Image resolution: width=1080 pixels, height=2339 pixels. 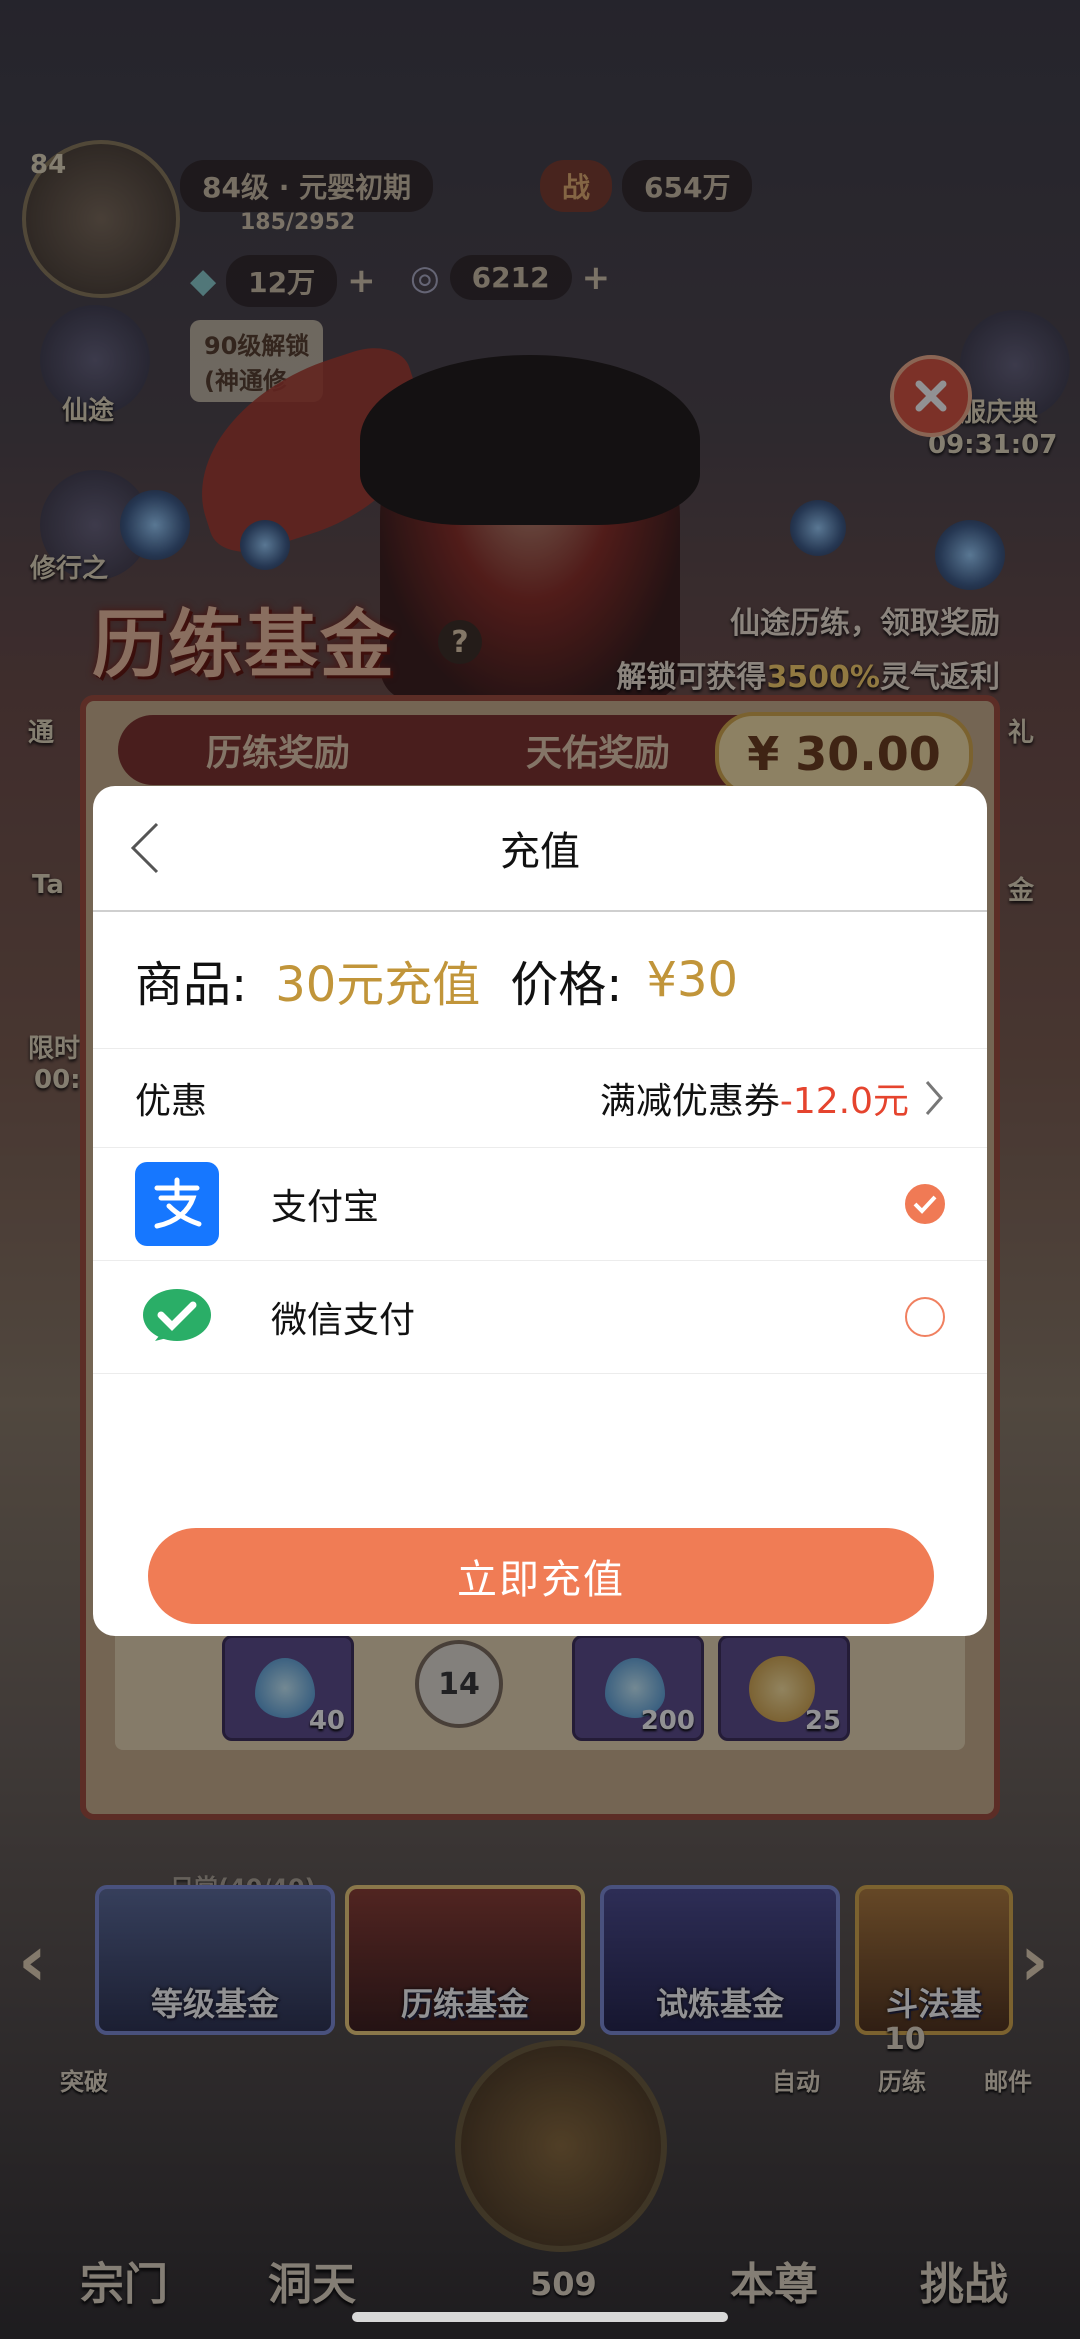 What do you see at coordinates (566, 985) in the screenshot?
I see `price-label: 价格:` at bounding box center [566, 985].